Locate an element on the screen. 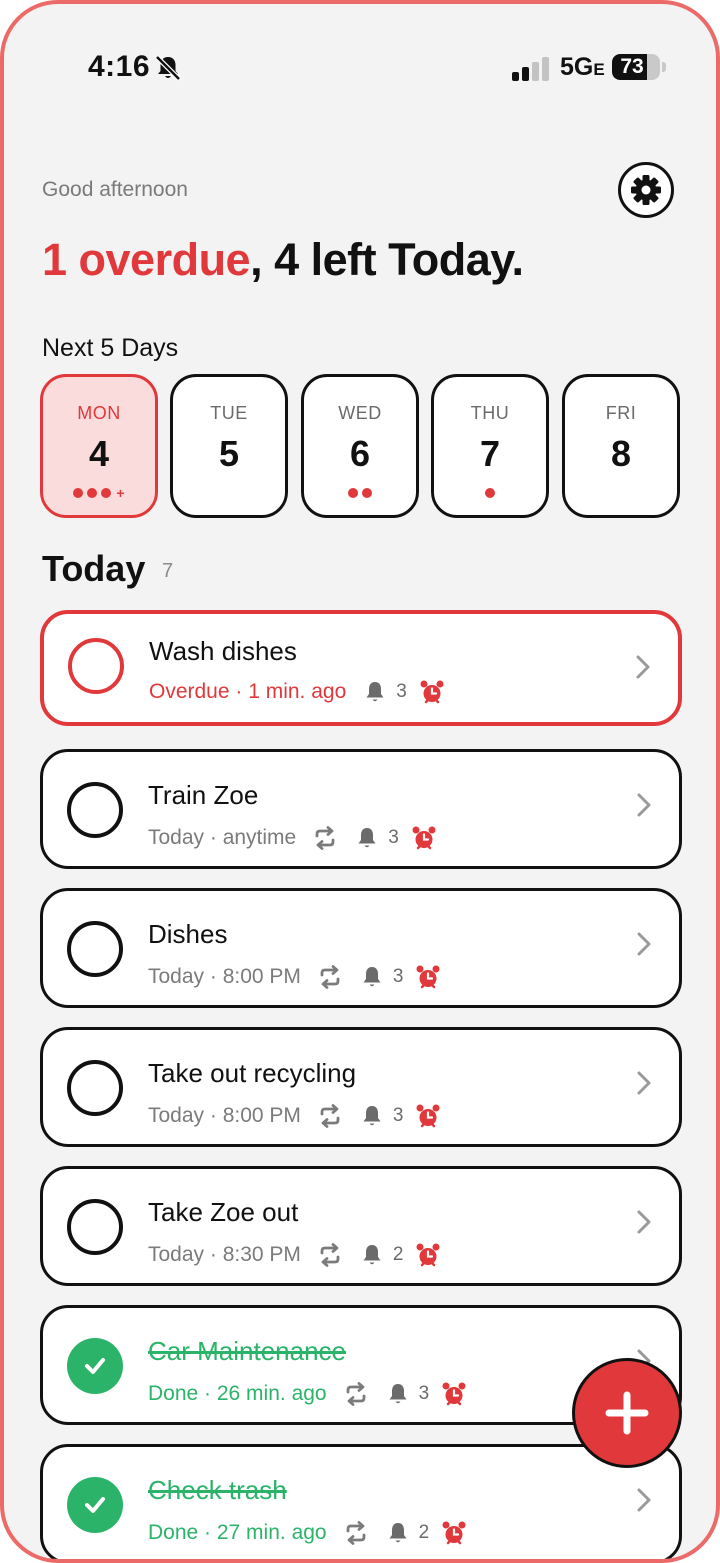 Image resolution: width=720 pixels, height=1563 pixels. task-meta: Today · 8:00 PM 3 is located at coordinates (294, 977).